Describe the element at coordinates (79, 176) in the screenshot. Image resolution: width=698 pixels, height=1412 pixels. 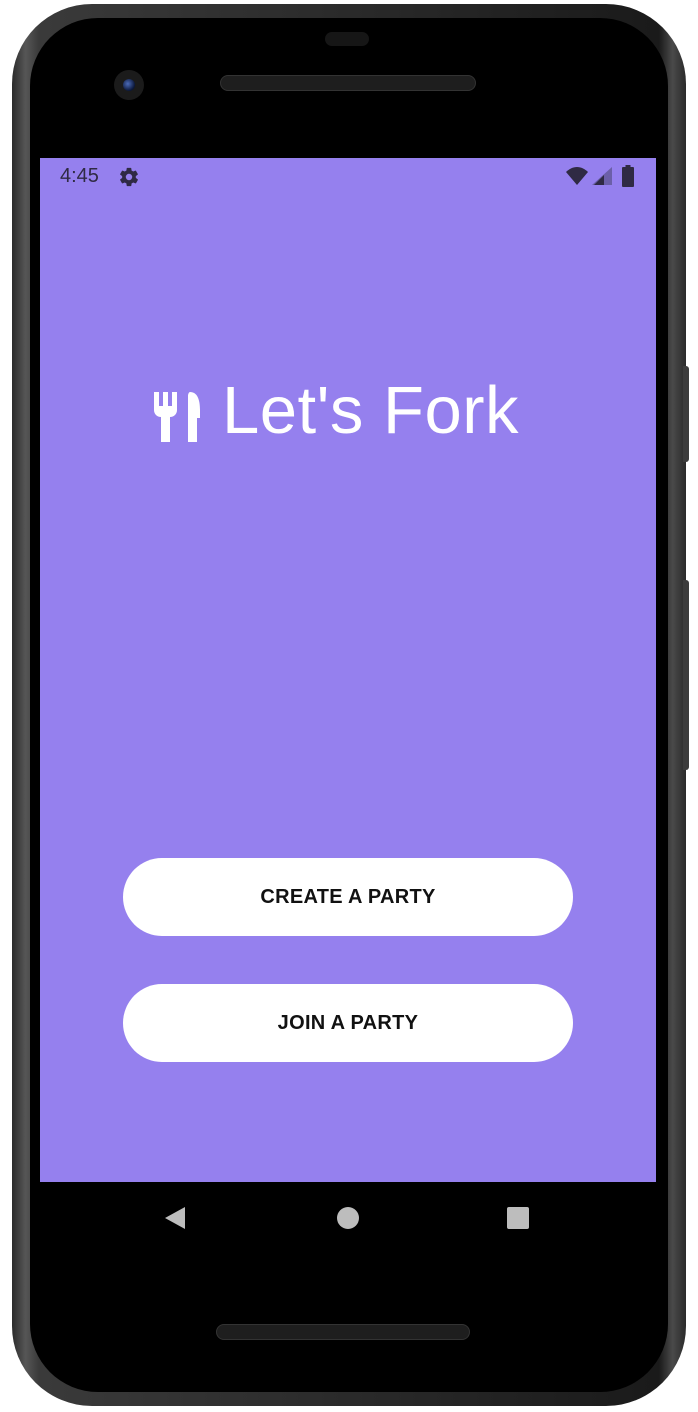
I see `status-time: 4:45` at that location.